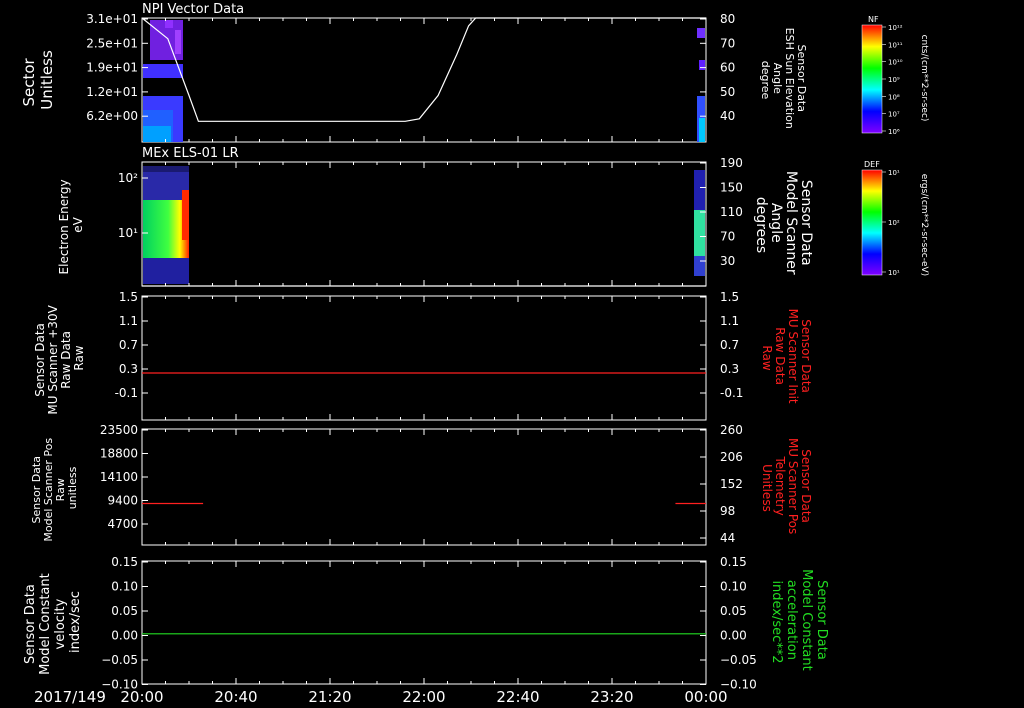 The image size is (1024, 708). Describe the element at coordinates (727, 68) in the screenshot. I see `y-tick-label: 60` at that location.